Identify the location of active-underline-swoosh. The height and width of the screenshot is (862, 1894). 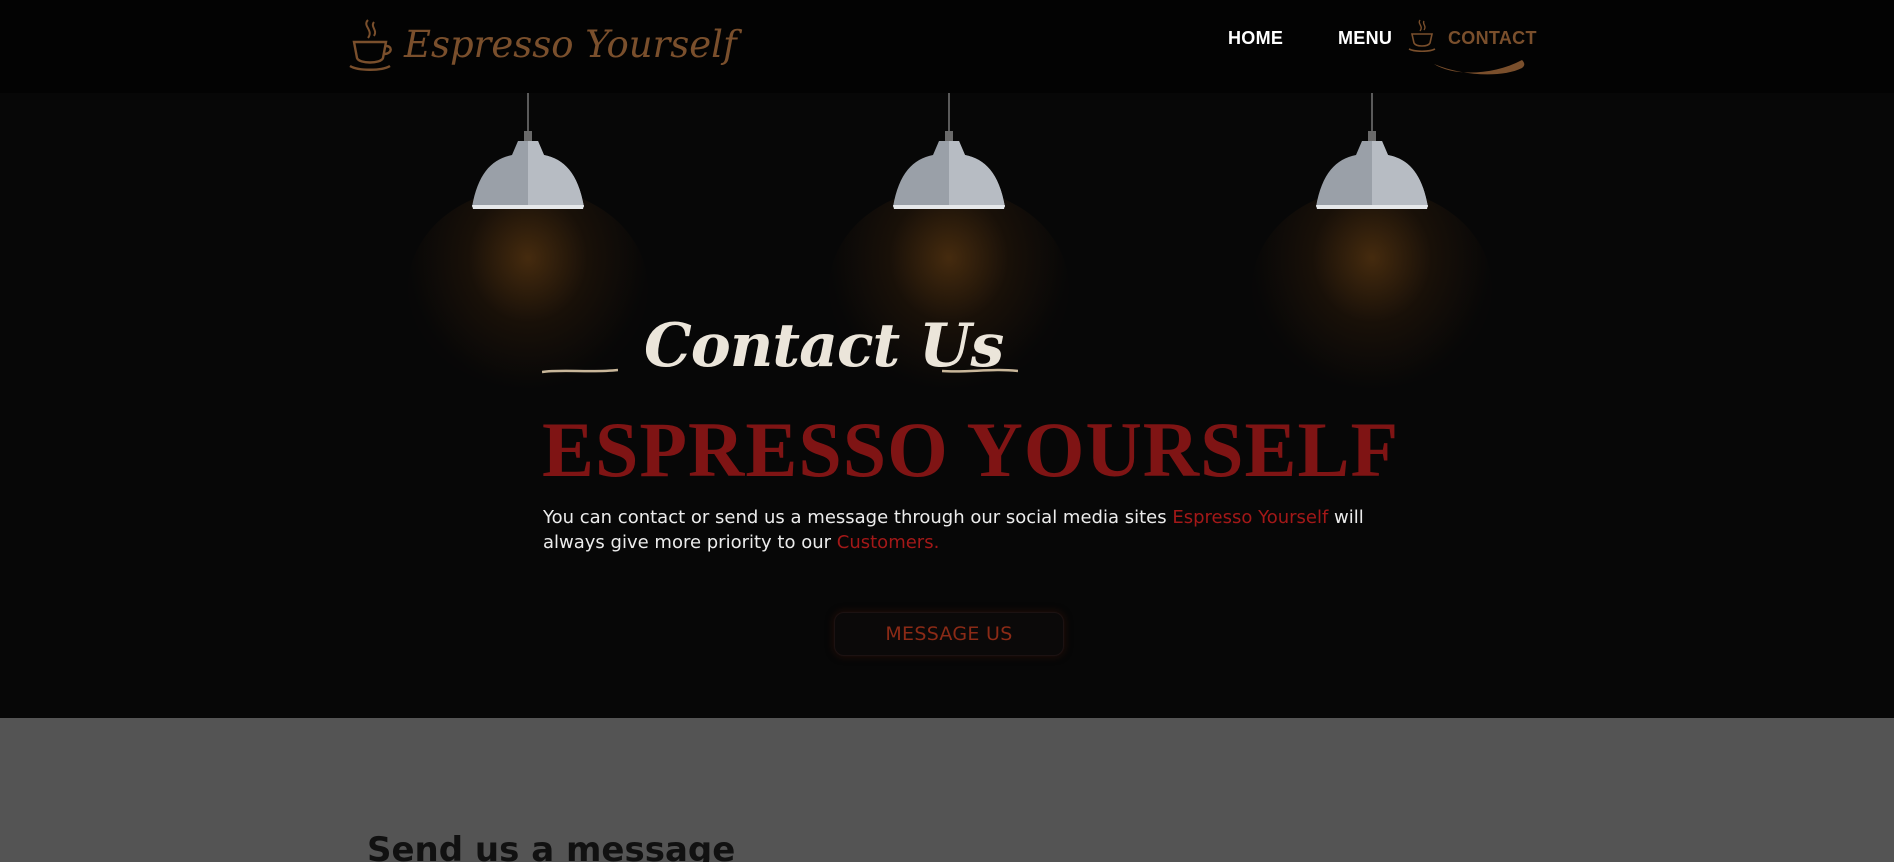
(1479, 67).